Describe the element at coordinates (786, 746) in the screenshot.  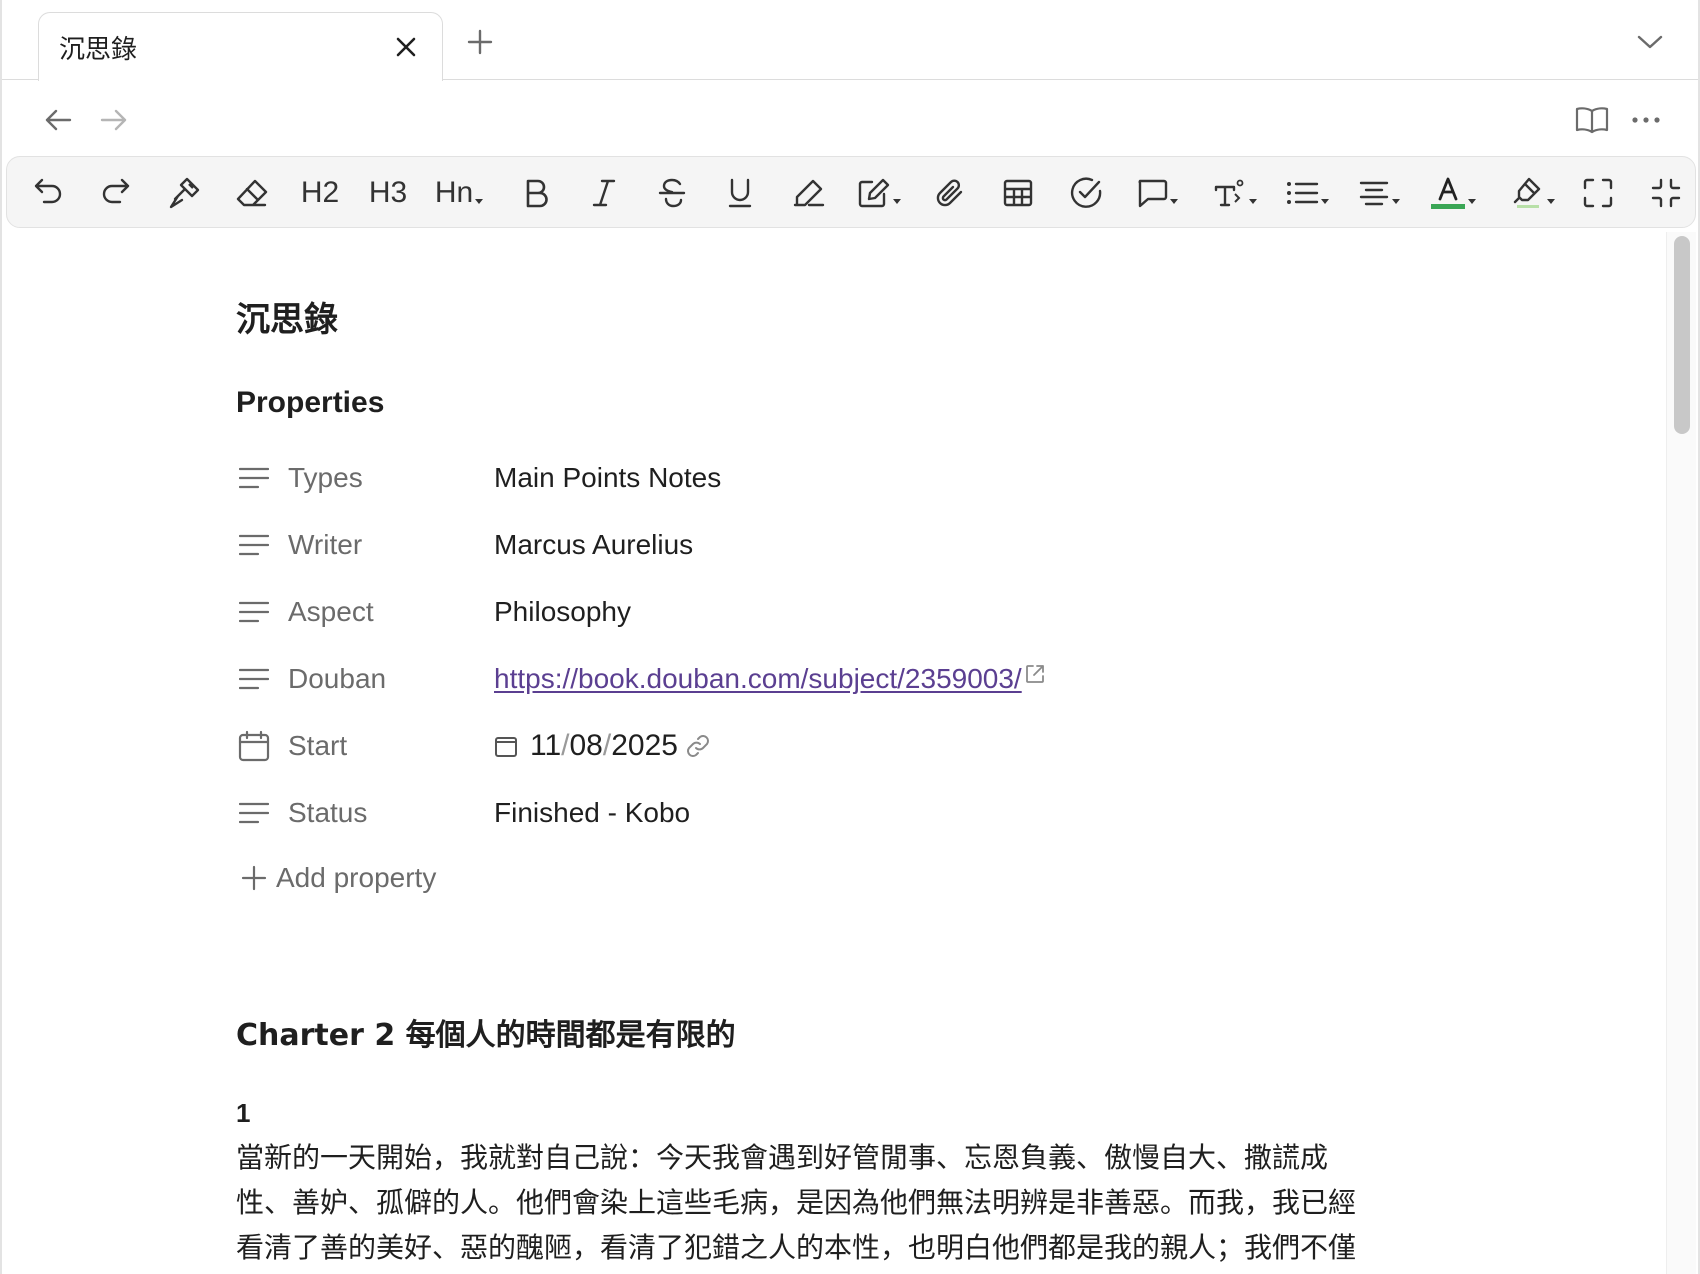
I see `property-row-start: Start 11 / 08 / 2025` at that location.